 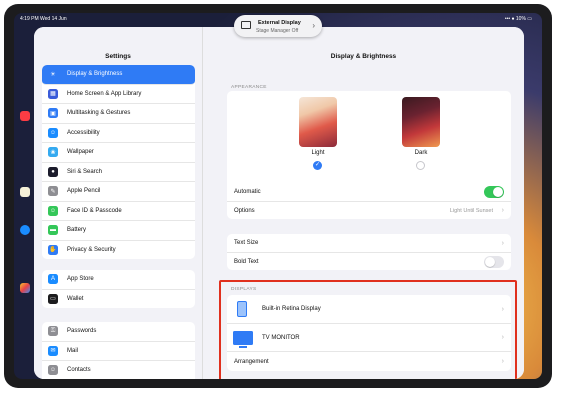 I want to click on sidebar-item-label: Wallpaper, so click(x=80, y=152).